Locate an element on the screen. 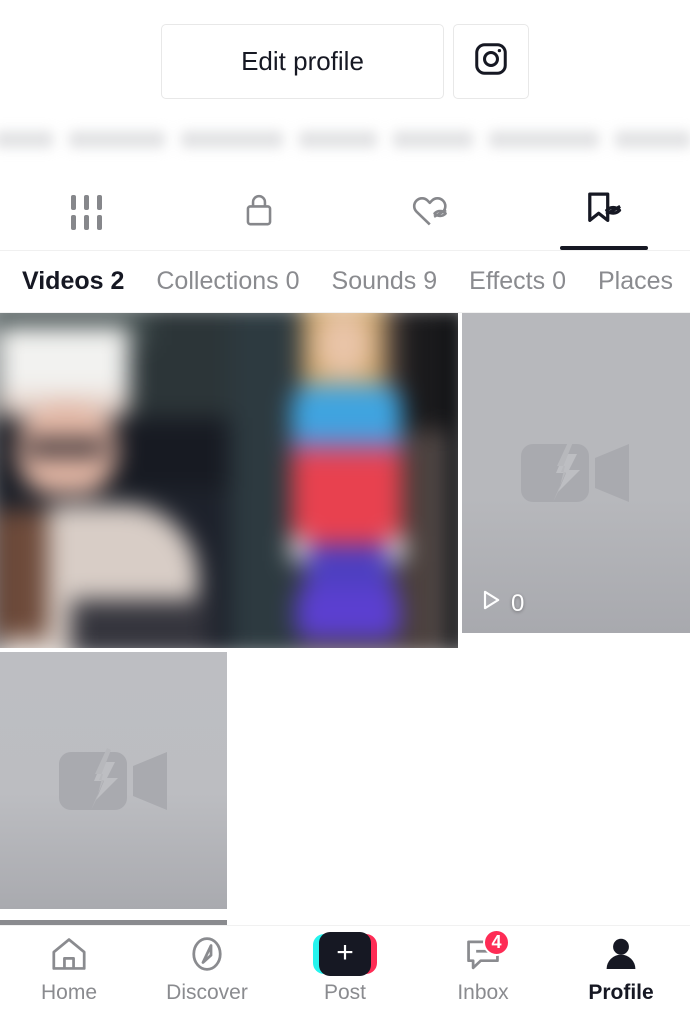  inbox-icon: 4 is located at coordinates (485, 951).